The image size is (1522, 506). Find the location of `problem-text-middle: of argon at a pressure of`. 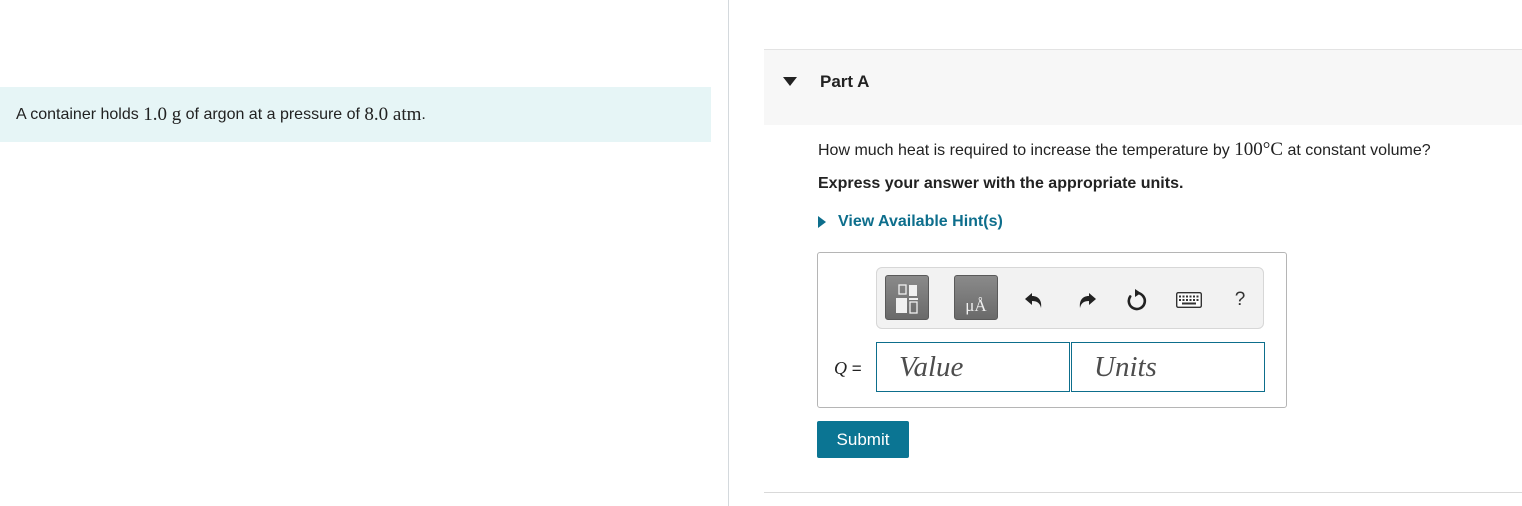

problem-text-middle: of argon at a pressure of is located at coordinates (273, 114).